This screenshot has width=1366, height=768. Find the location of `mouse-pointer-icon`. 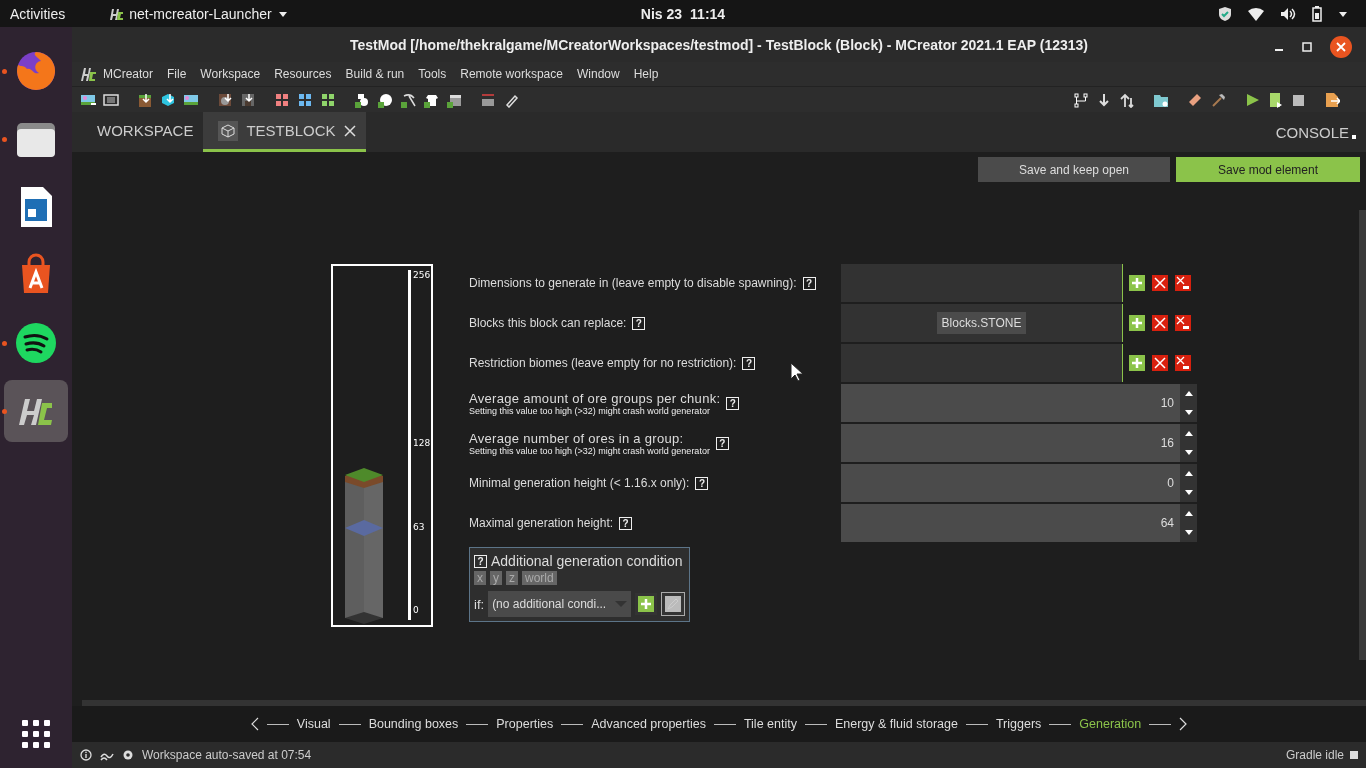

mouse-pointer-icon is located at coordinates (797, 372).